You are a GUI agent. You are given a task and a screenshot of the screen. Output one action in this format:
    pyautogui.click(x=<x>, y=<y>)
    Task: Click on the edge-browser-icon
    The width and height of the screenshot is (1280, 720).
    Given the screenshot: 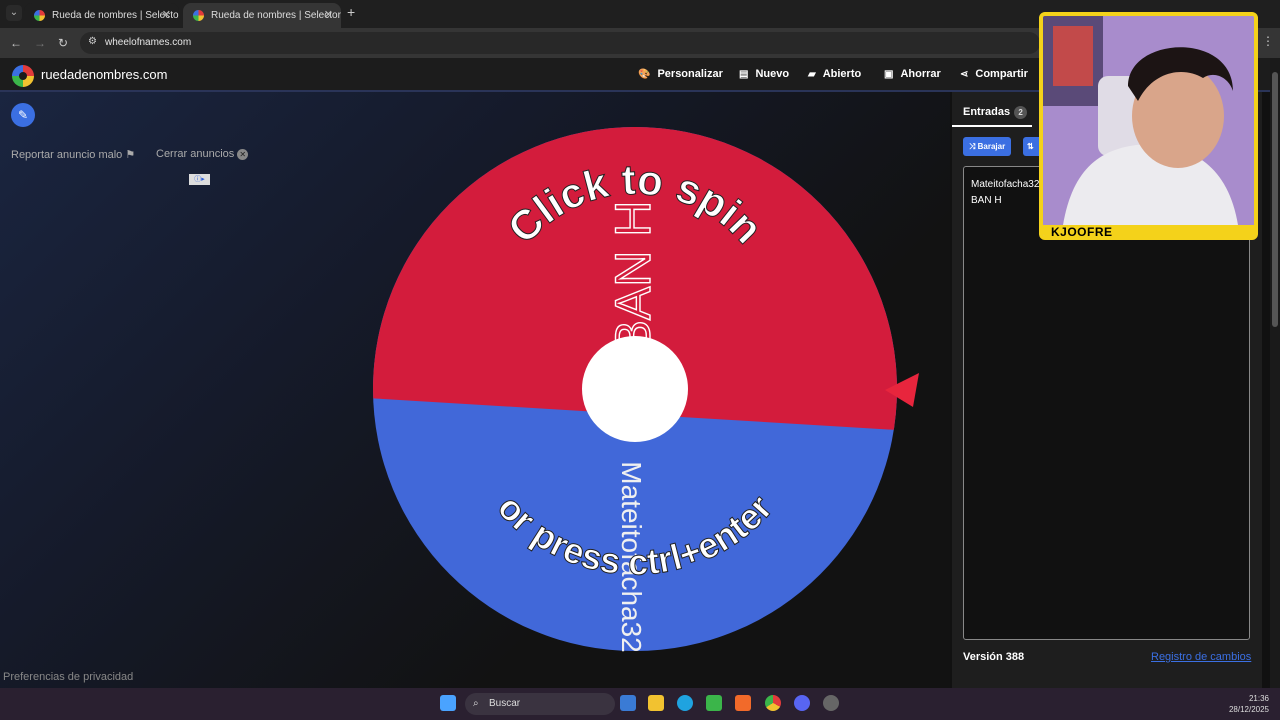 What is the action you would take?
    pyautogui.click(x=685, y=703)
    